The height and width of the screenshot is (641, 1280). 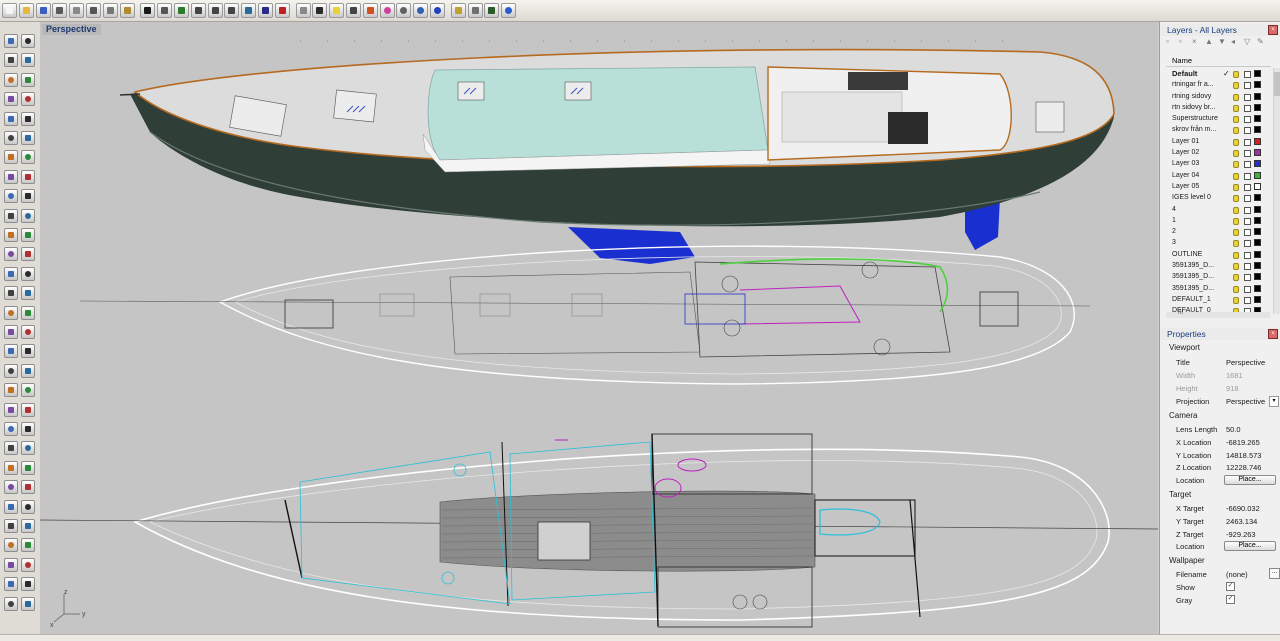 I want to click on project-icon, so click(x=11, y=467).